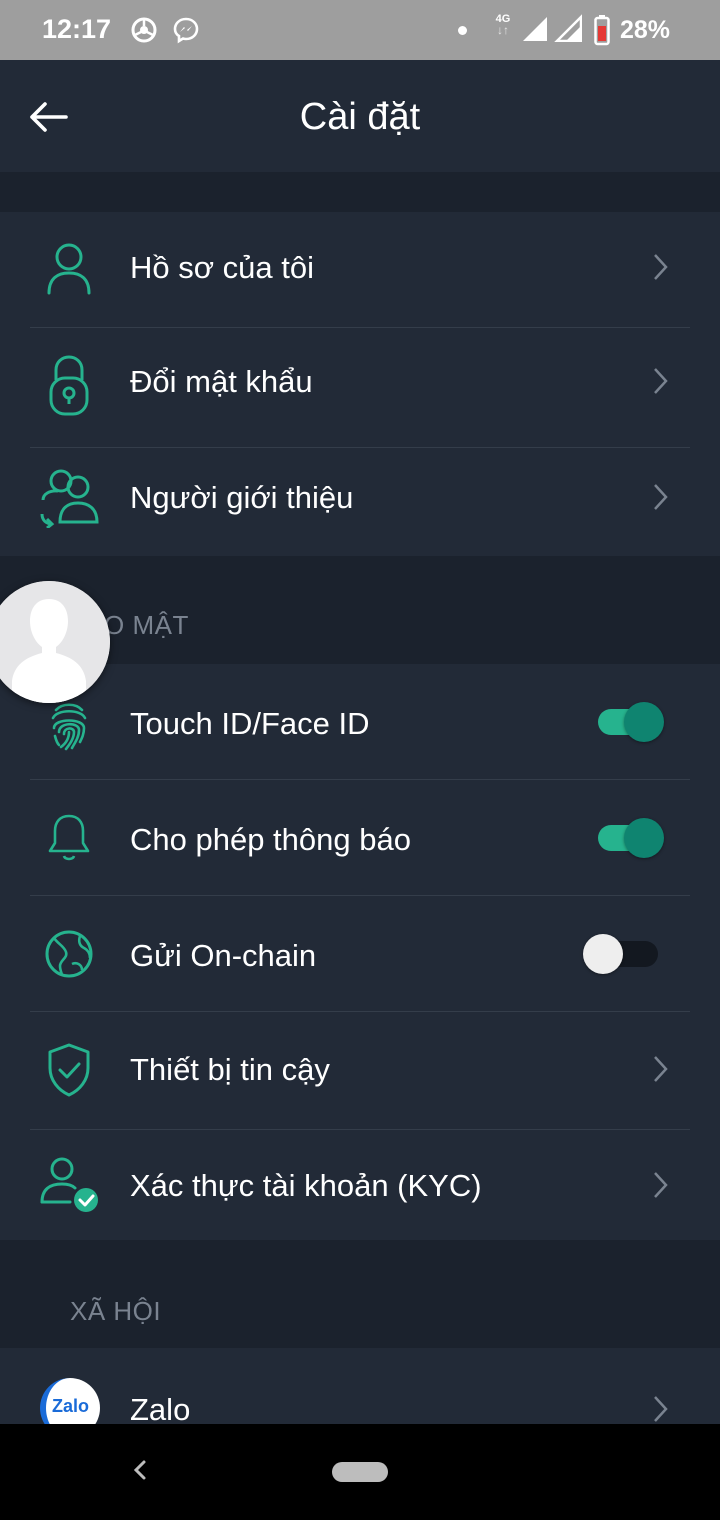 The width and height of the screenshot is (720, 1520). What do you see at coordinates (535, 29) in the screenshot?
I see `signal-icon` at bounding box center [535, 29].